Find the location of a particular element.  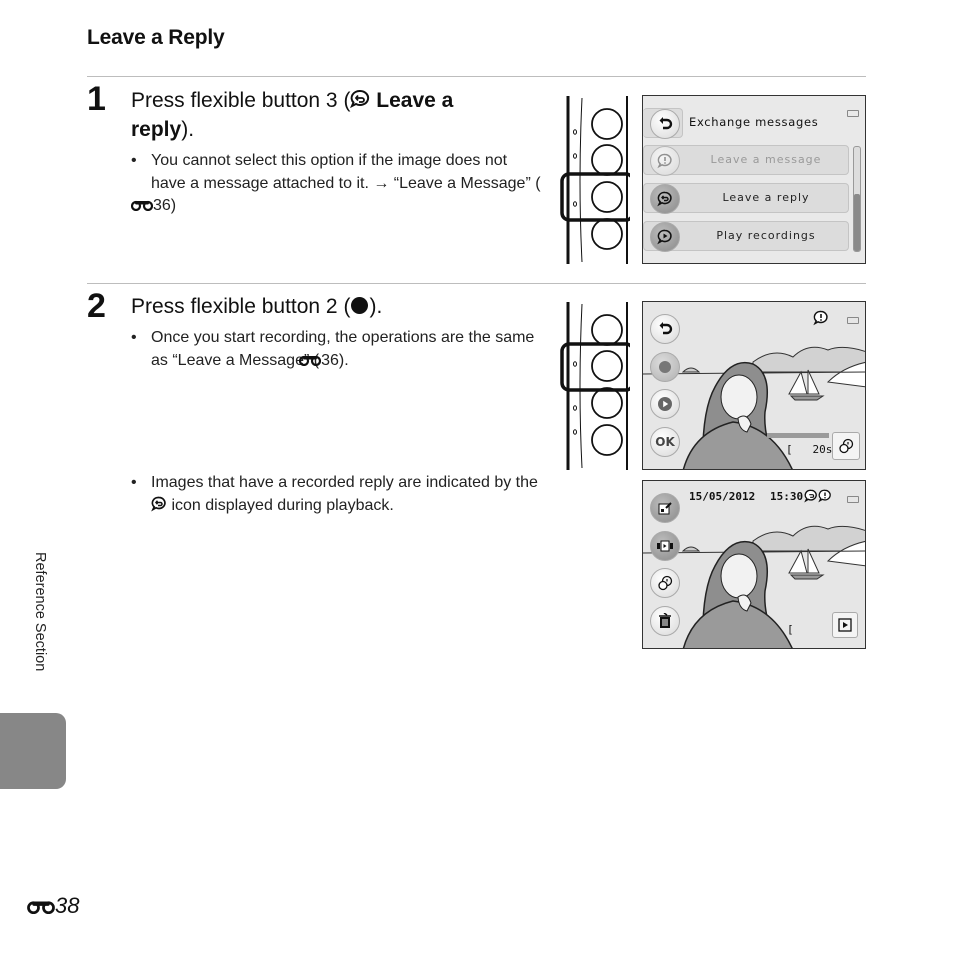

retouch-button is located at coordinates (665, 508).